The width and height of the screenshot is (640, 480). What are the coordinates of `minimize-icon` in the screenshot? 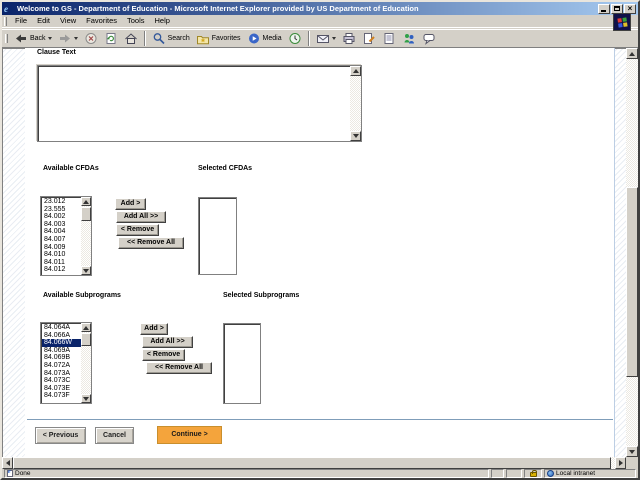 It's located at (603, 10).